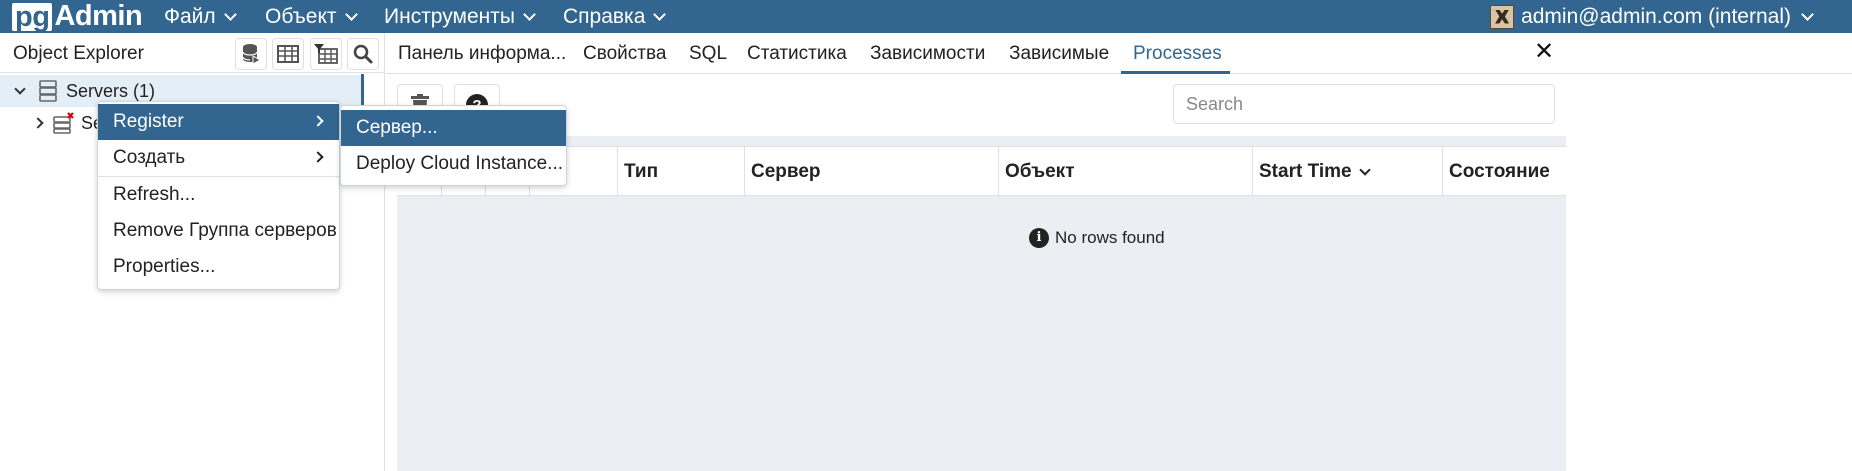 This screenshot has height=471, width=1852. I want to click on tab-processes: Processes, so click(1177, 54).